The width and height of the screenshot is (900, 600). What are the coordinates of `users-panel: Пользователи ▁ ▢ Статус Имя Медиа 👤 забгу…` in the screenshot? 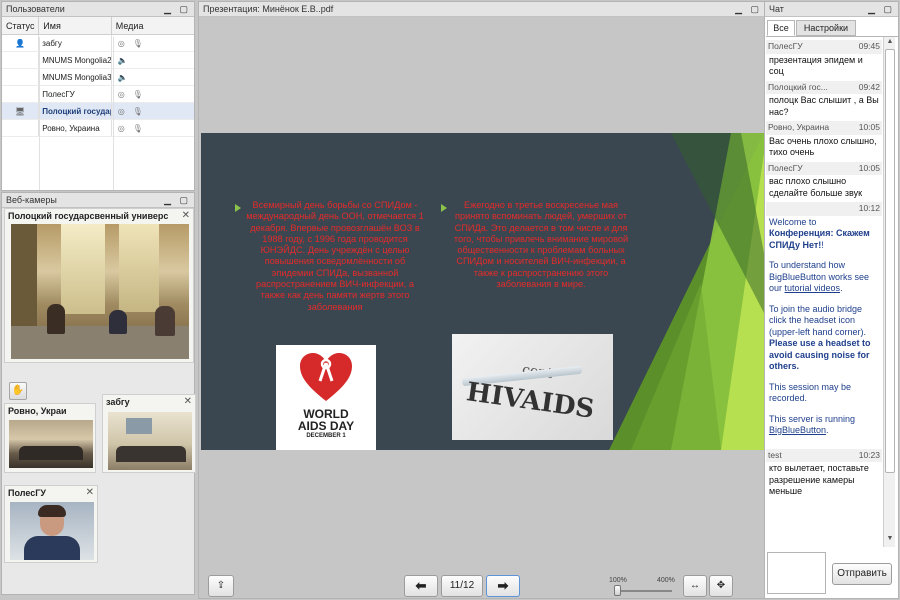 It's located at (98, 96).